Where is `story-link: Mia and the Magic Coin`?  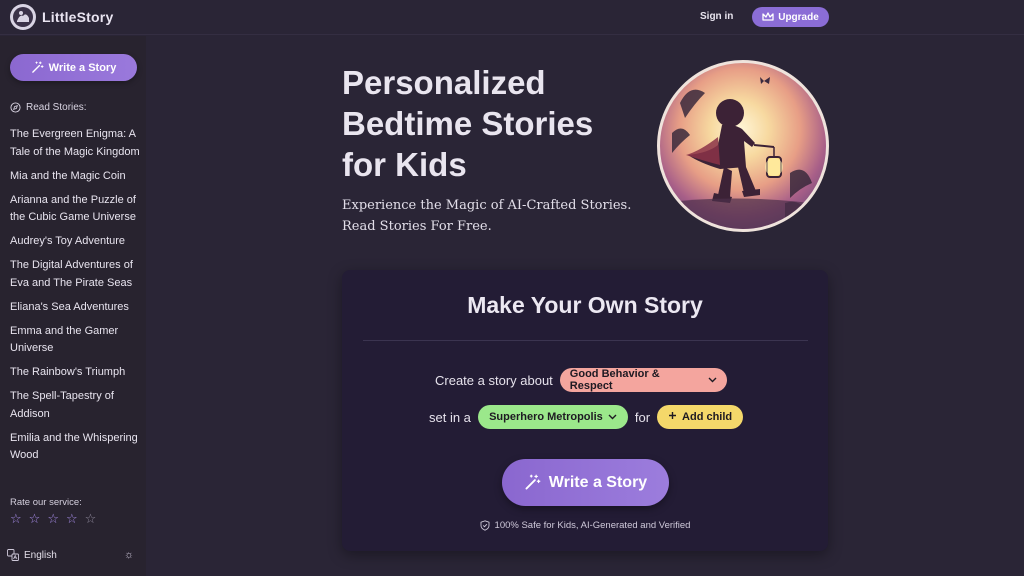
story-link: Mia and the Magic Coin is located at coordinates (75, 177).